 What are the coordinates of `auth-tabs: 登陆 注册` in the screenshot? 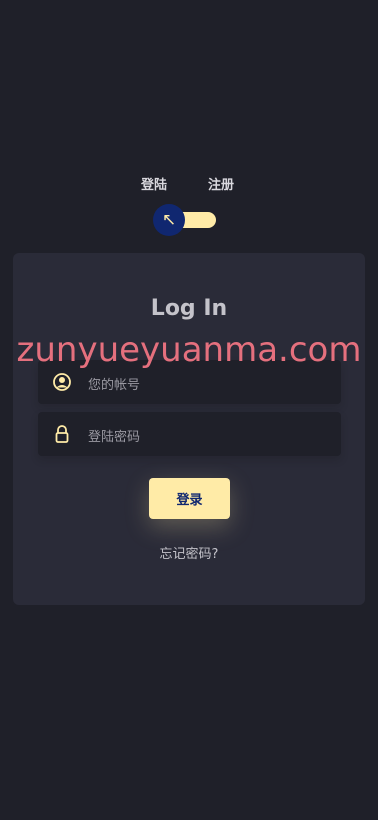 It's located at (189, 183).